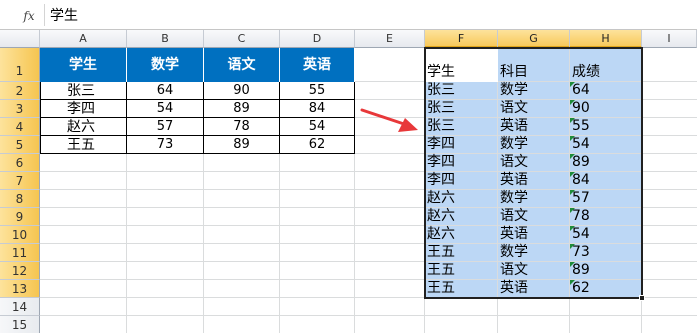 This screenshot has height=333, width=697. What do you see at coordinates (20, 307) in the screenshot?
I see `row-header-14: 14` at bounding box center [20, 307].